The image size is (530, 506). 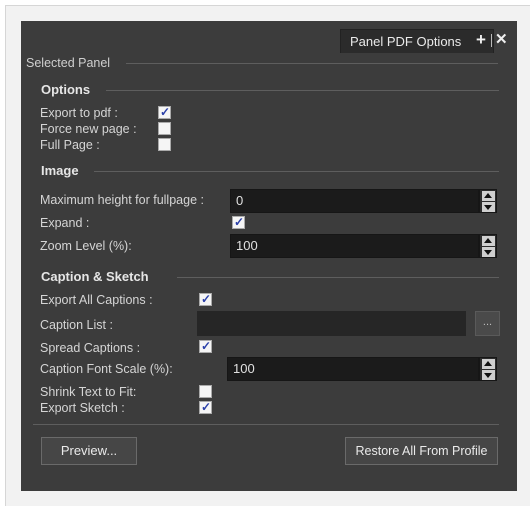 What do you see at coordinates (79, 113) in the screenshot?
I see `export-to-pdf-label: Export to pdf :` at bounding box center [79, 113].